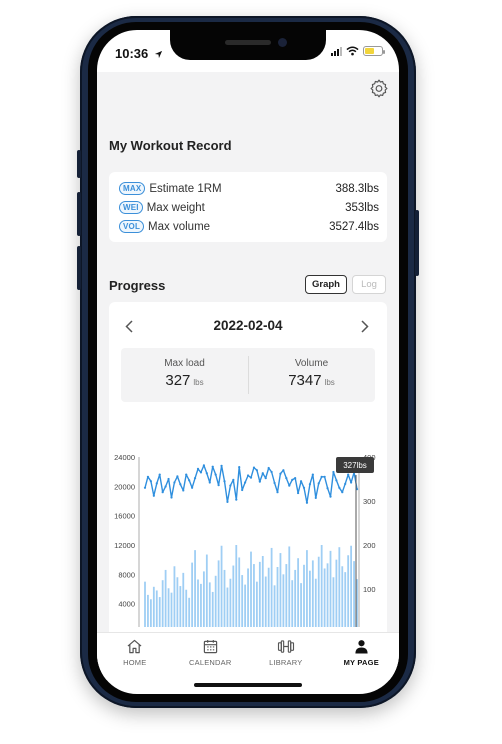 The height and width of the screenshot is (744, 502). I want to click on calendar-icon, so click(210, 646).